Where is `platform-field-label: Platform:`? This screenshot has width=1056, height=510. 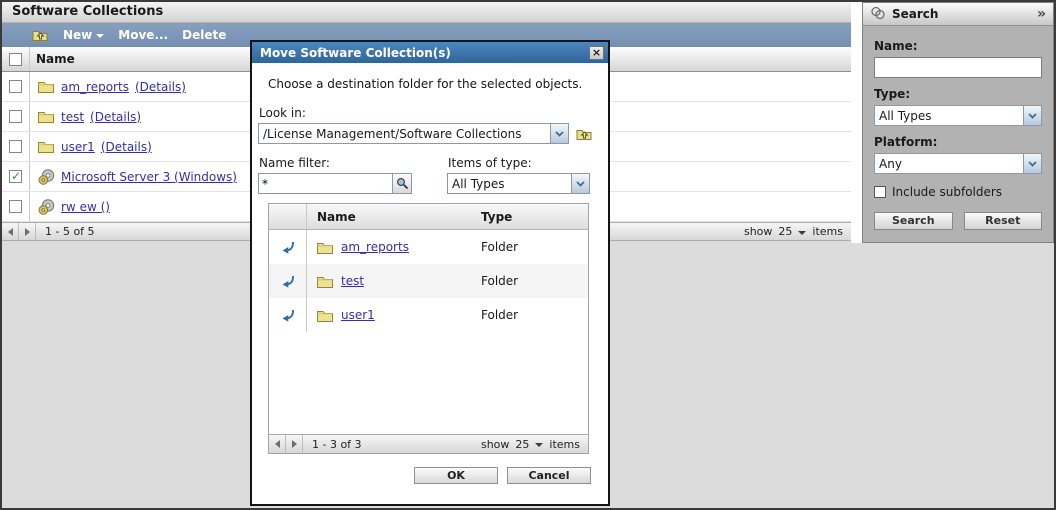 platform-field-label: Platform: is located at coordinates (906, 142).